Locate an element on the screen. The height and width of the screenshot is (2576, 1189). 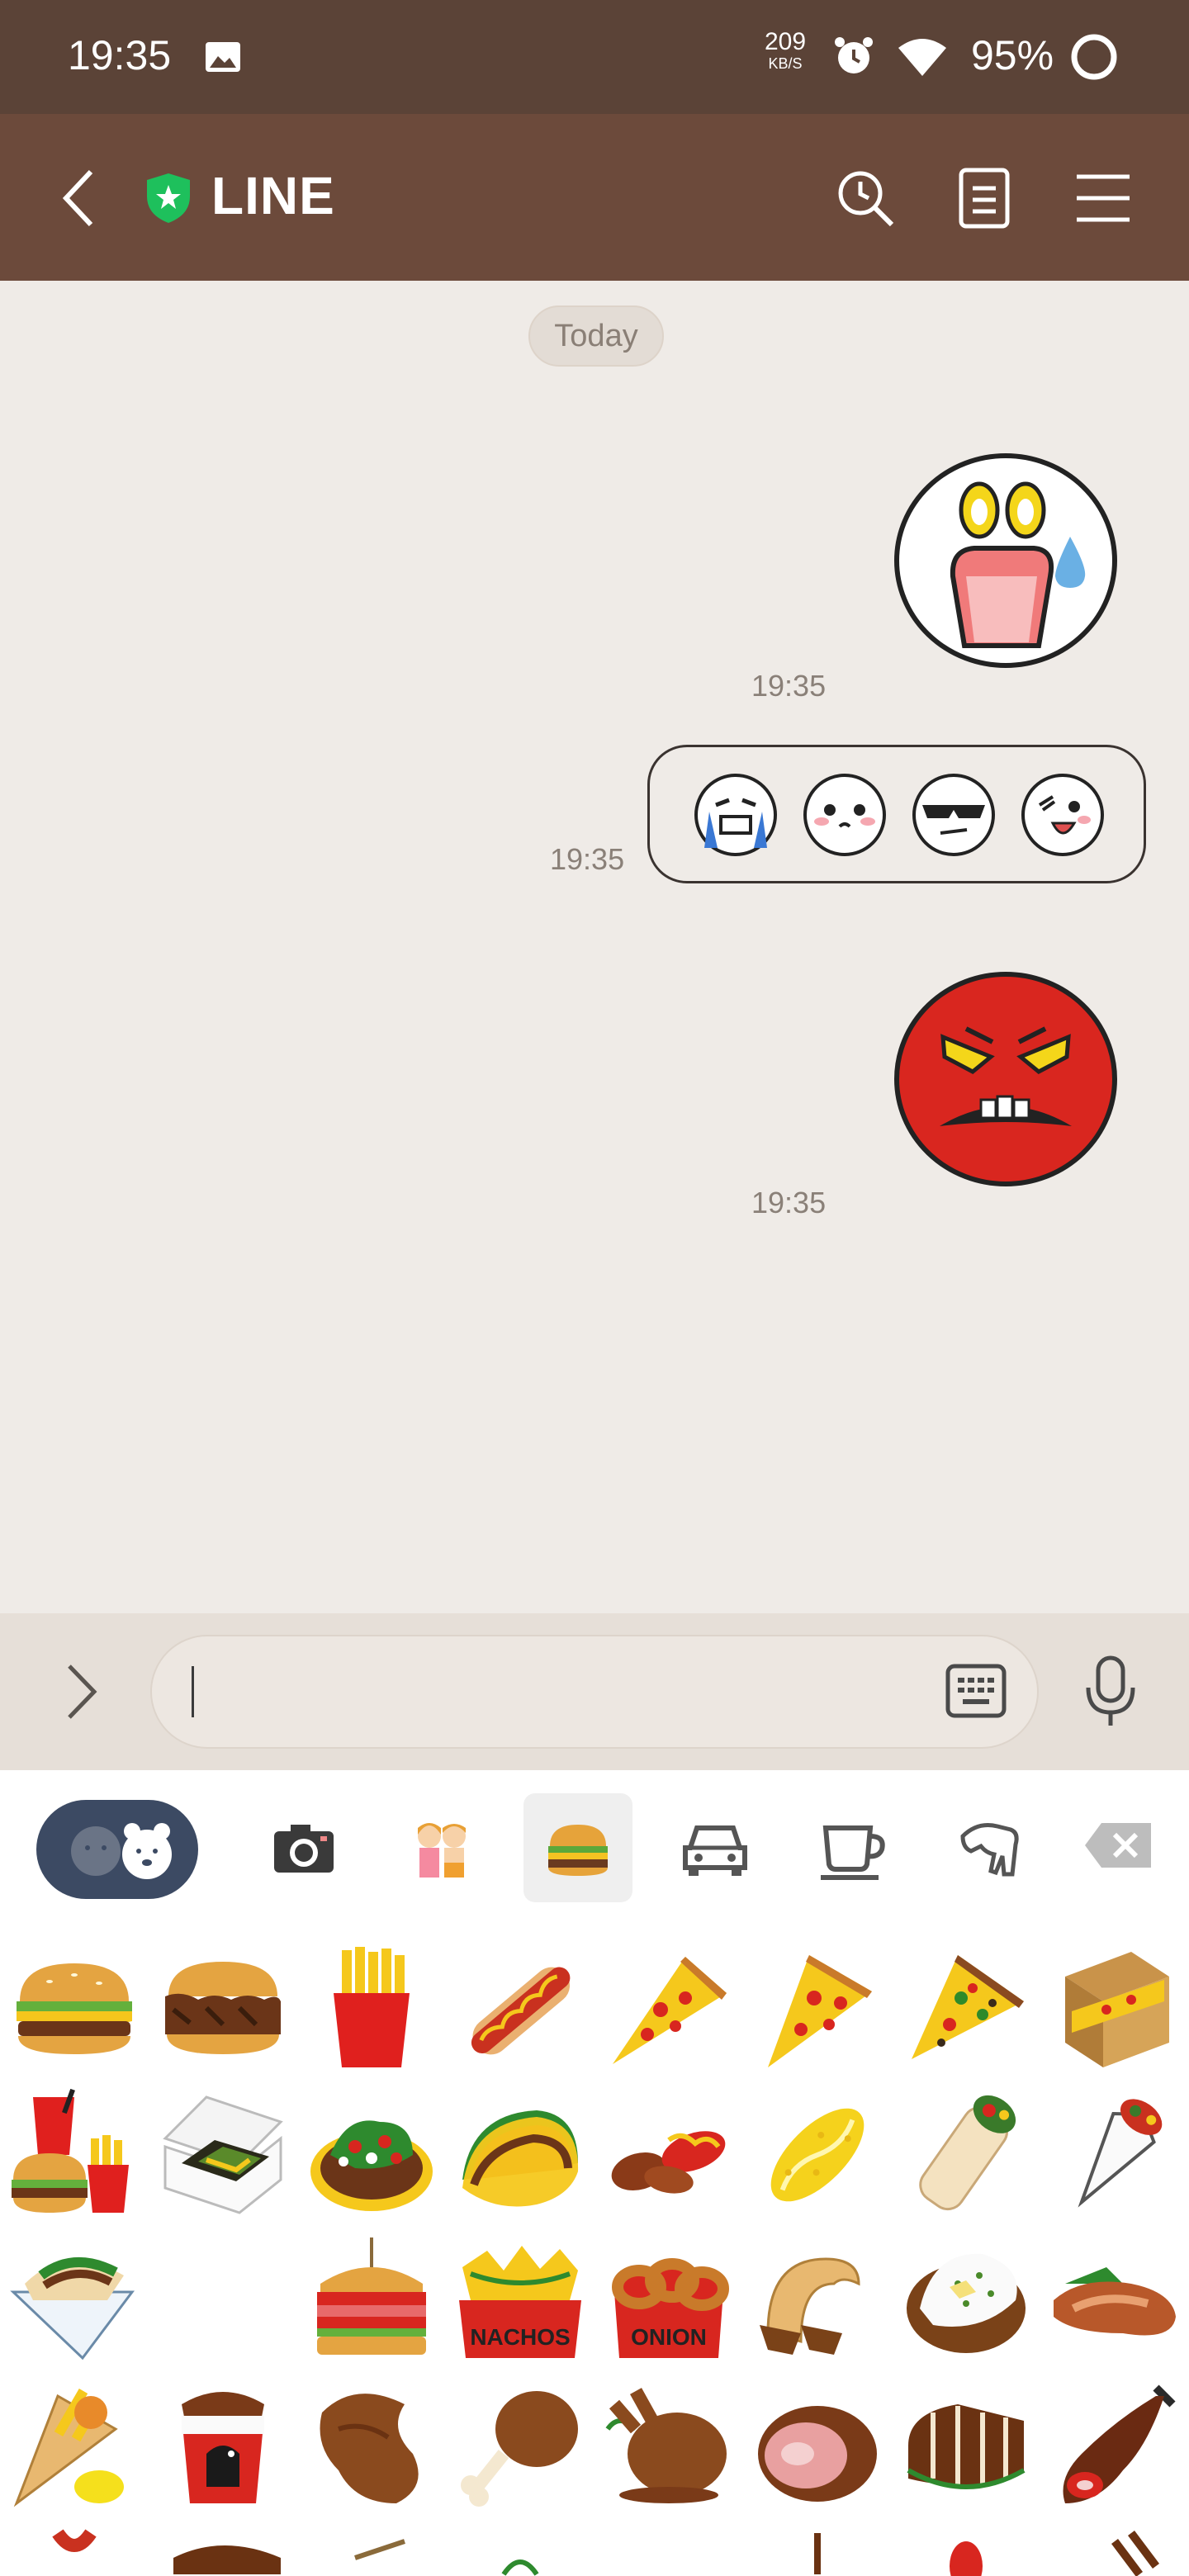
emoji-skewers is located at coordinates (1115, 2550).